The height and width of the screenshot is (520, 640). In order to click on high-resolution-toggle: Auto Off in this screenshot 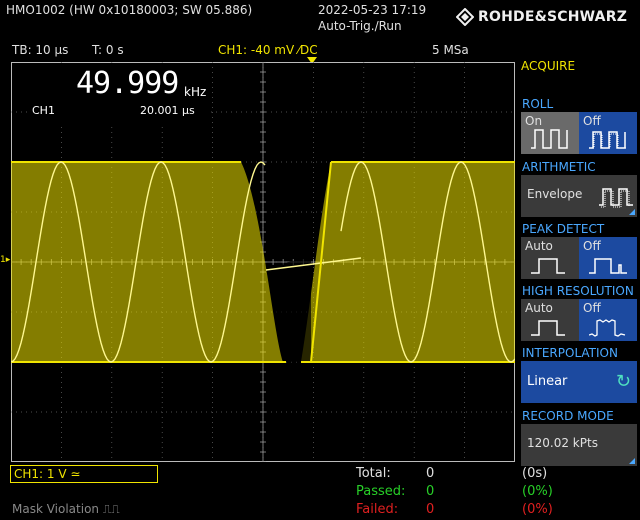, I will do `click(579, 320)`.